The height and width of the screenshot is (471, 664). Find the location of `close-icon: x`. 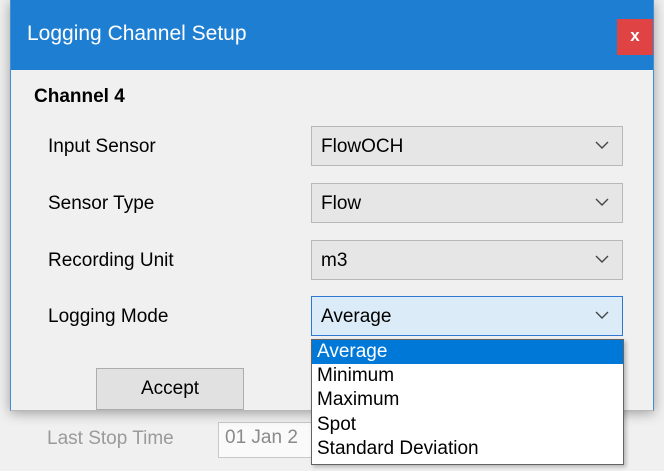

close-icon: x is located at coordinates (635, 35).